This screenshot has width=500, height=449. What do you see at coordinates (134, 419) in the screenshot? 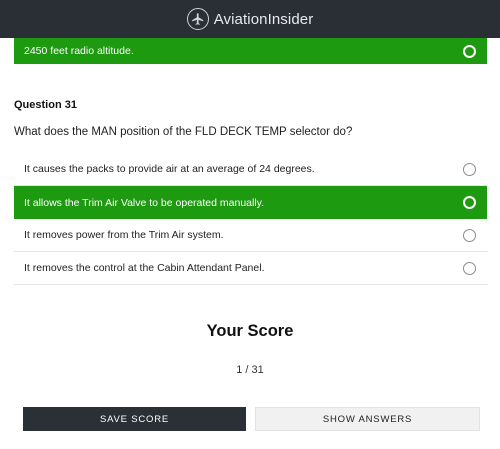
I see `save-score-button: SAVE SCORE` at bounding box center [134, 419].